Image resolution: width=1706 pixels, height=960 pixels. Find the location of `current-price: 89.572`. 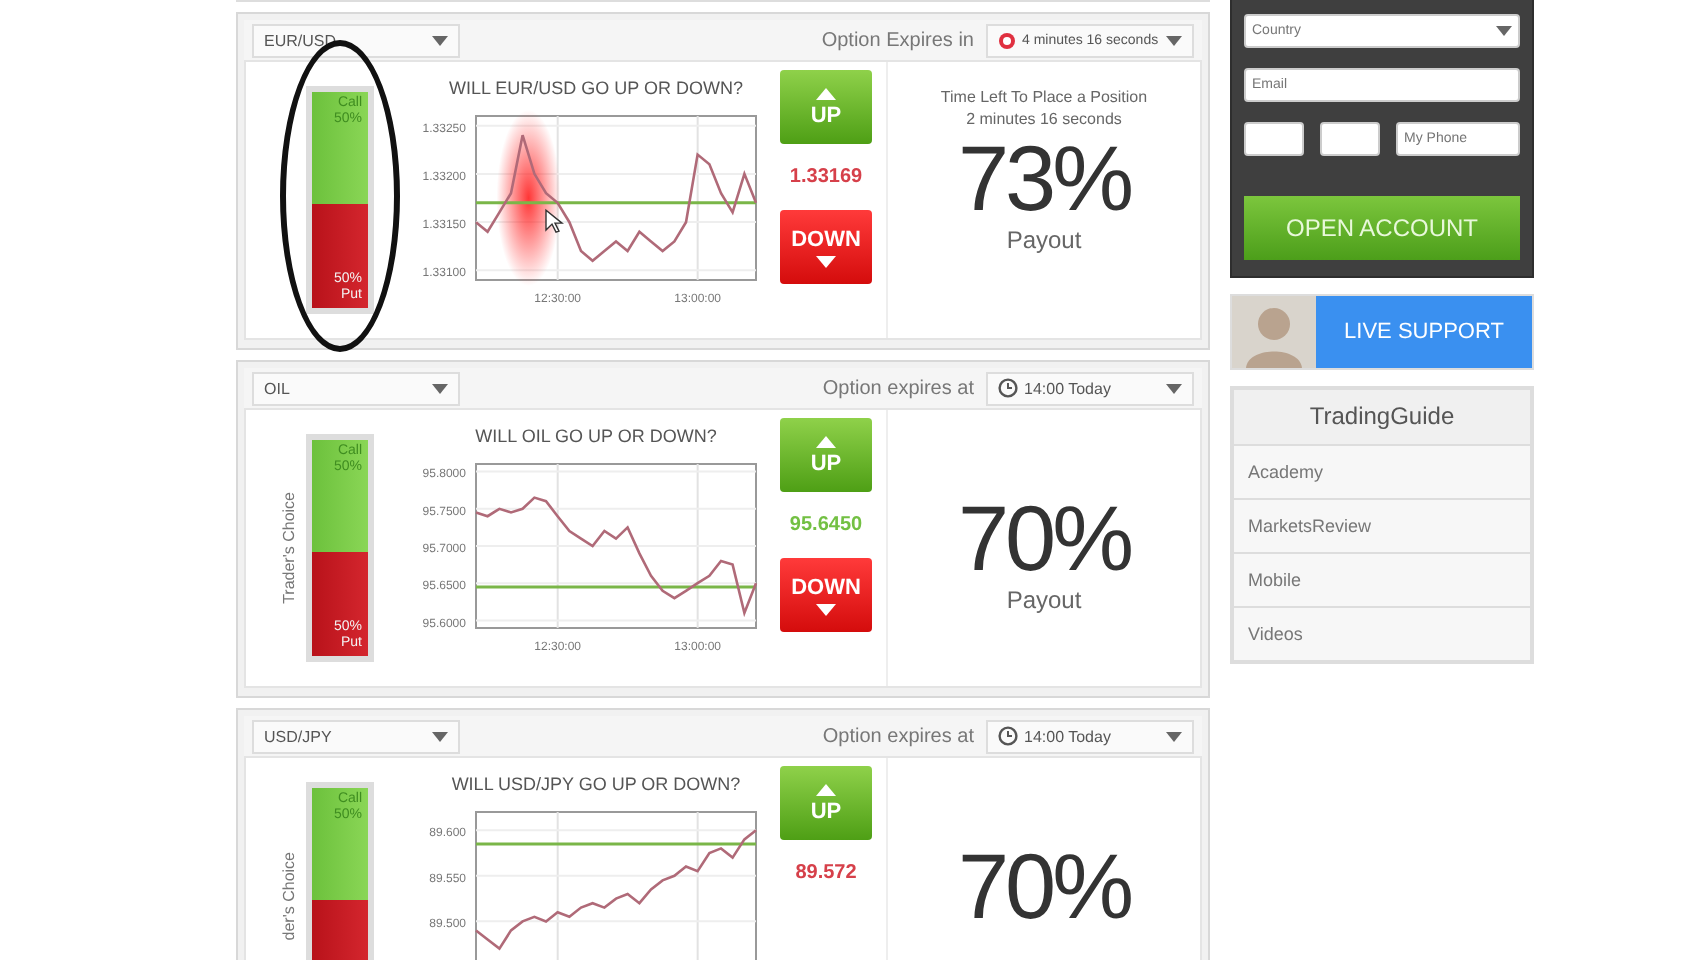

current-price: 89.572 is located at coordinates (826, 873).